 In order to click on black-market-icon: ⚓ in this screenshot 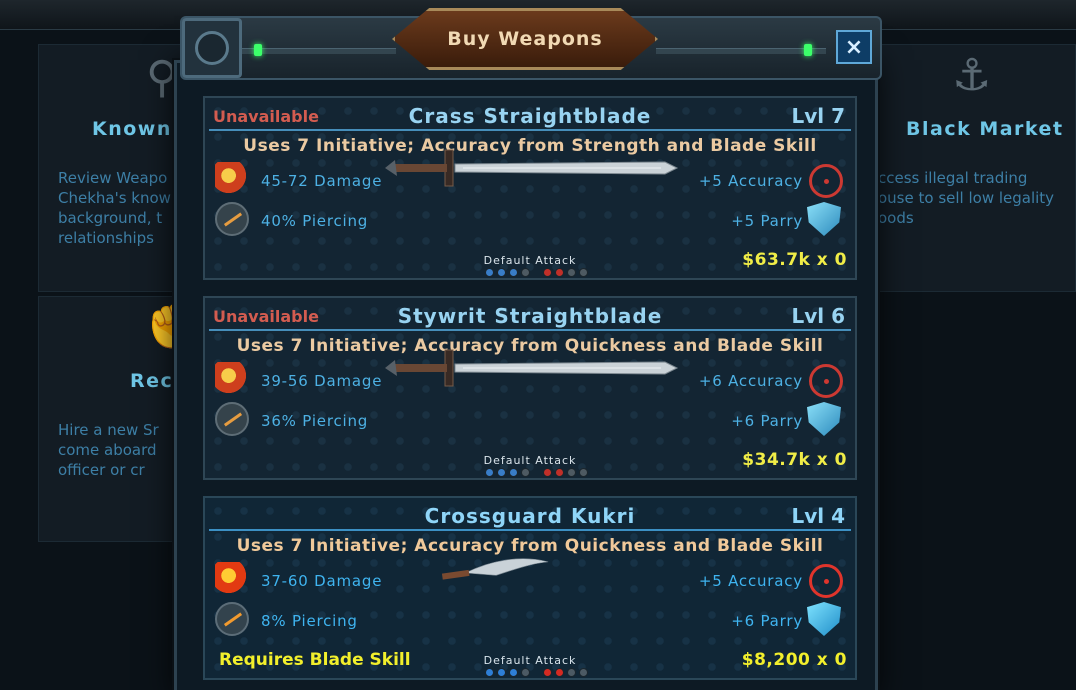, I will do `click(972, 75)`.